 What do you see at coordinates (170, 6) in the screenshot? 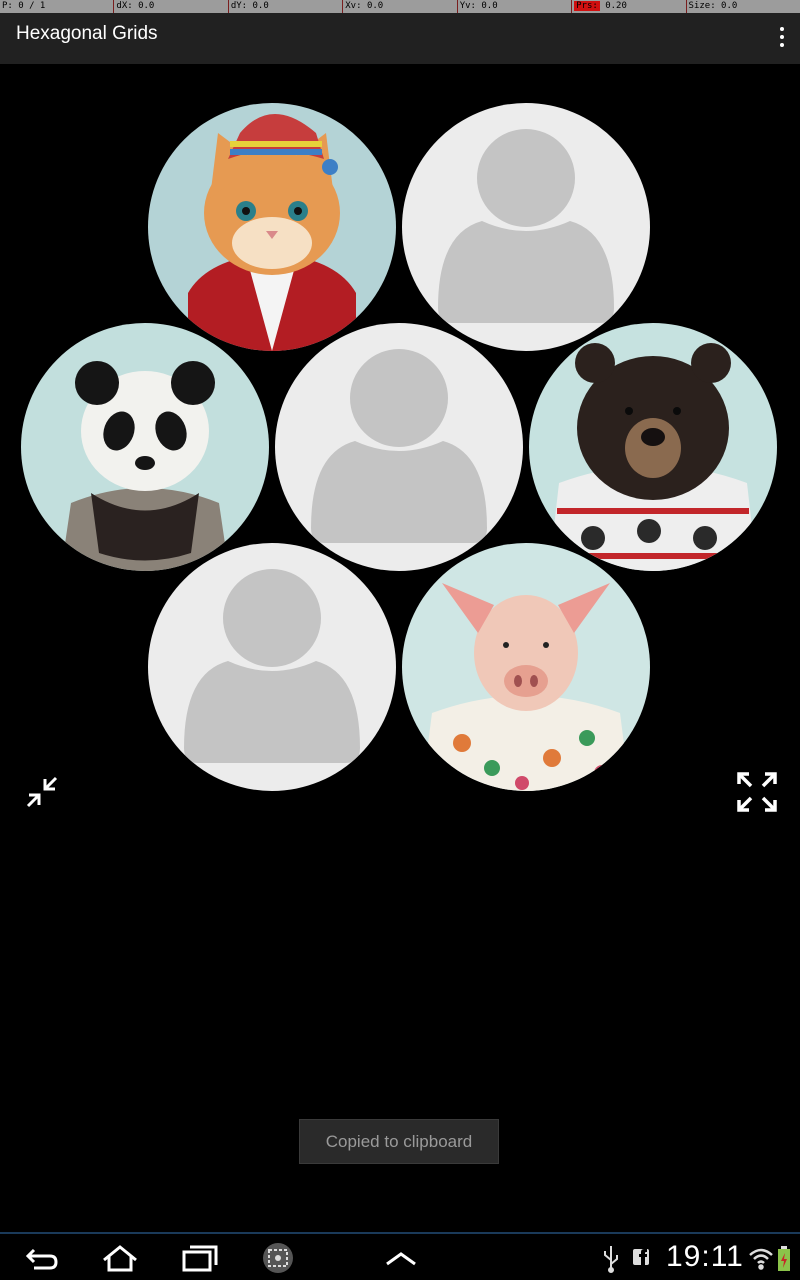
I see `delta-x: dX: 0.0` at bounding box center [170, 6].